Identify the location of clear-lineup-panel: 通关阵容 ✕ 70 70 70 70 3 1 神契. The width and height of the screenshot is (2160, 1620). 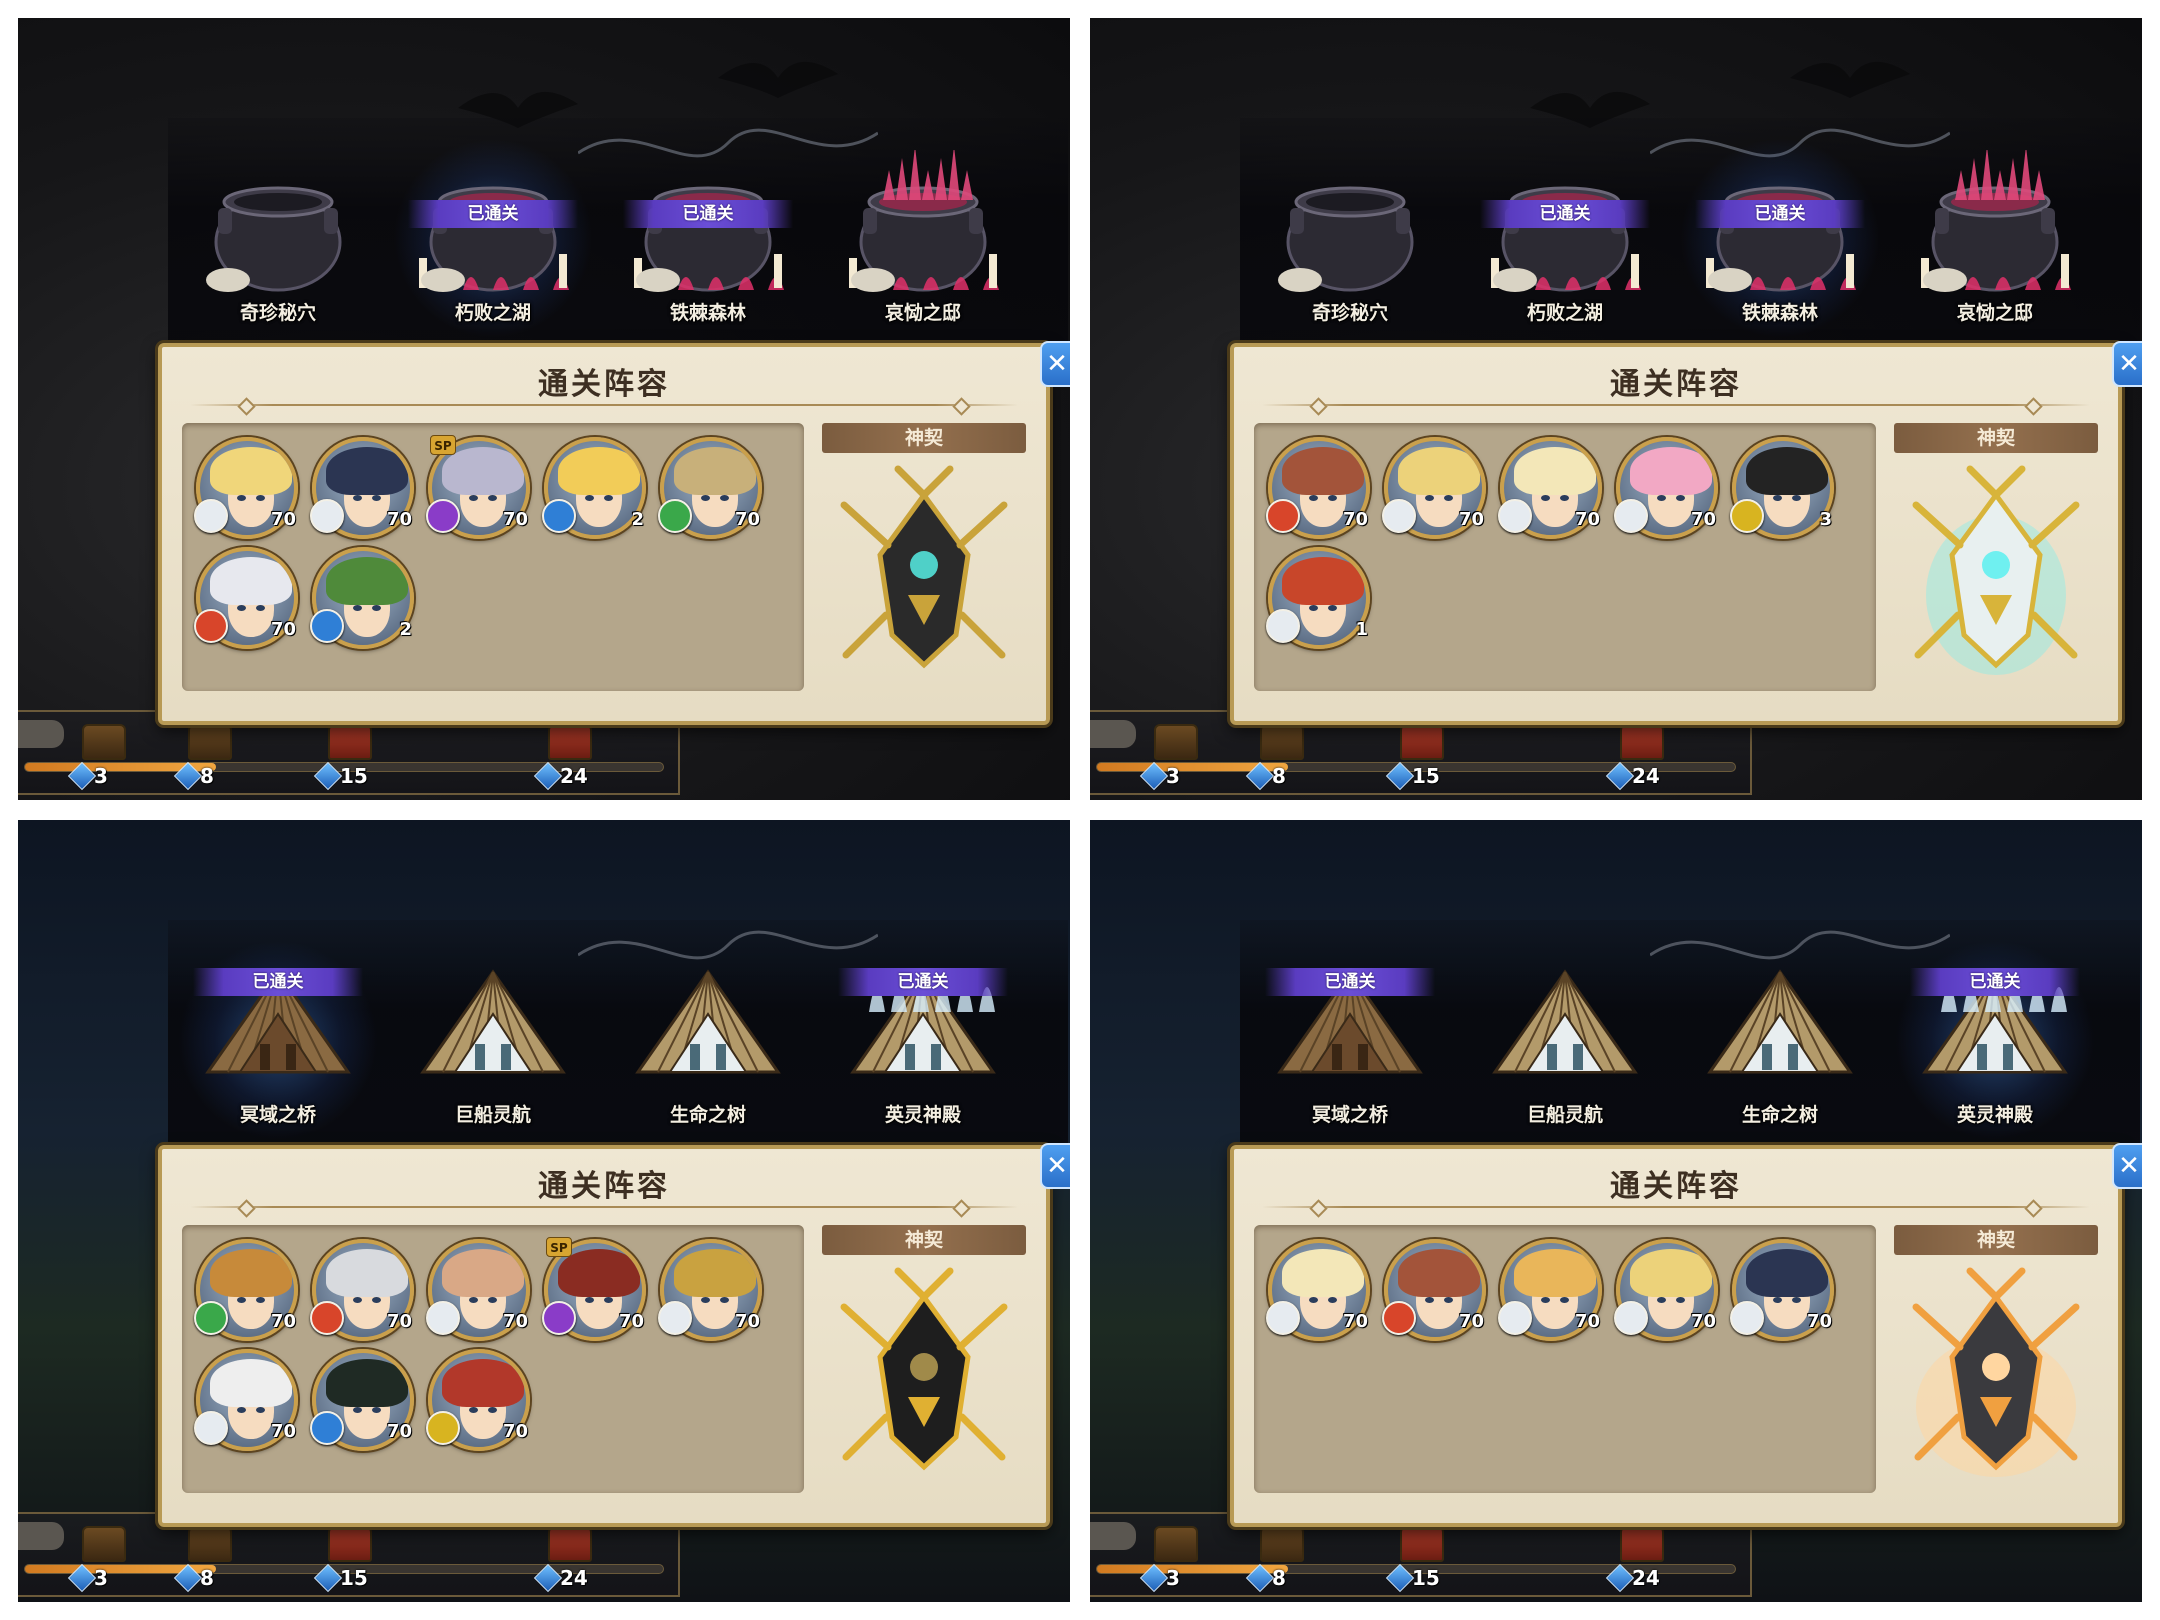
(1686, 533).